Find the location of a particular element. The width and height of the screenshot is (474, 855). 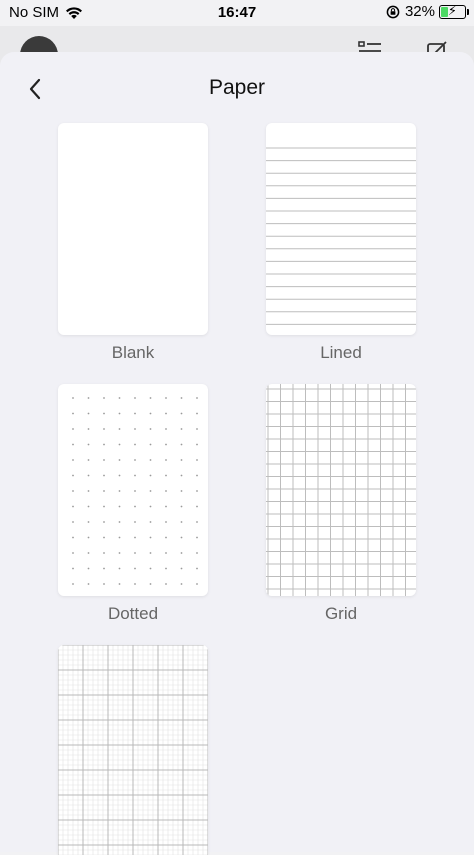

lined-pattern is located at coordinates (341, 236).